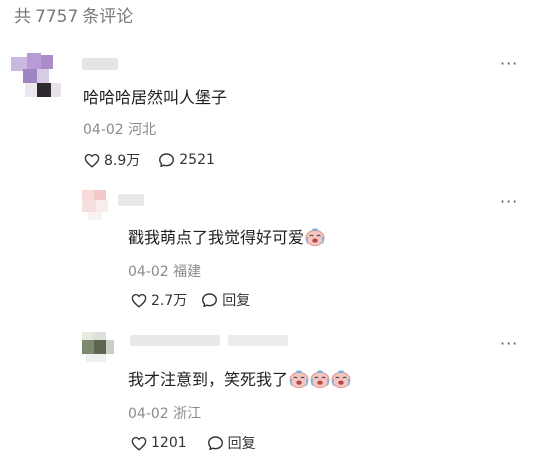 Image resolution: width=543 pixels, height=469 pixels. What do you see at coordinates (190, 300) in the screenshot?
I see `comment-actions: 2.7万 回复` at bounding box center [190, 300].